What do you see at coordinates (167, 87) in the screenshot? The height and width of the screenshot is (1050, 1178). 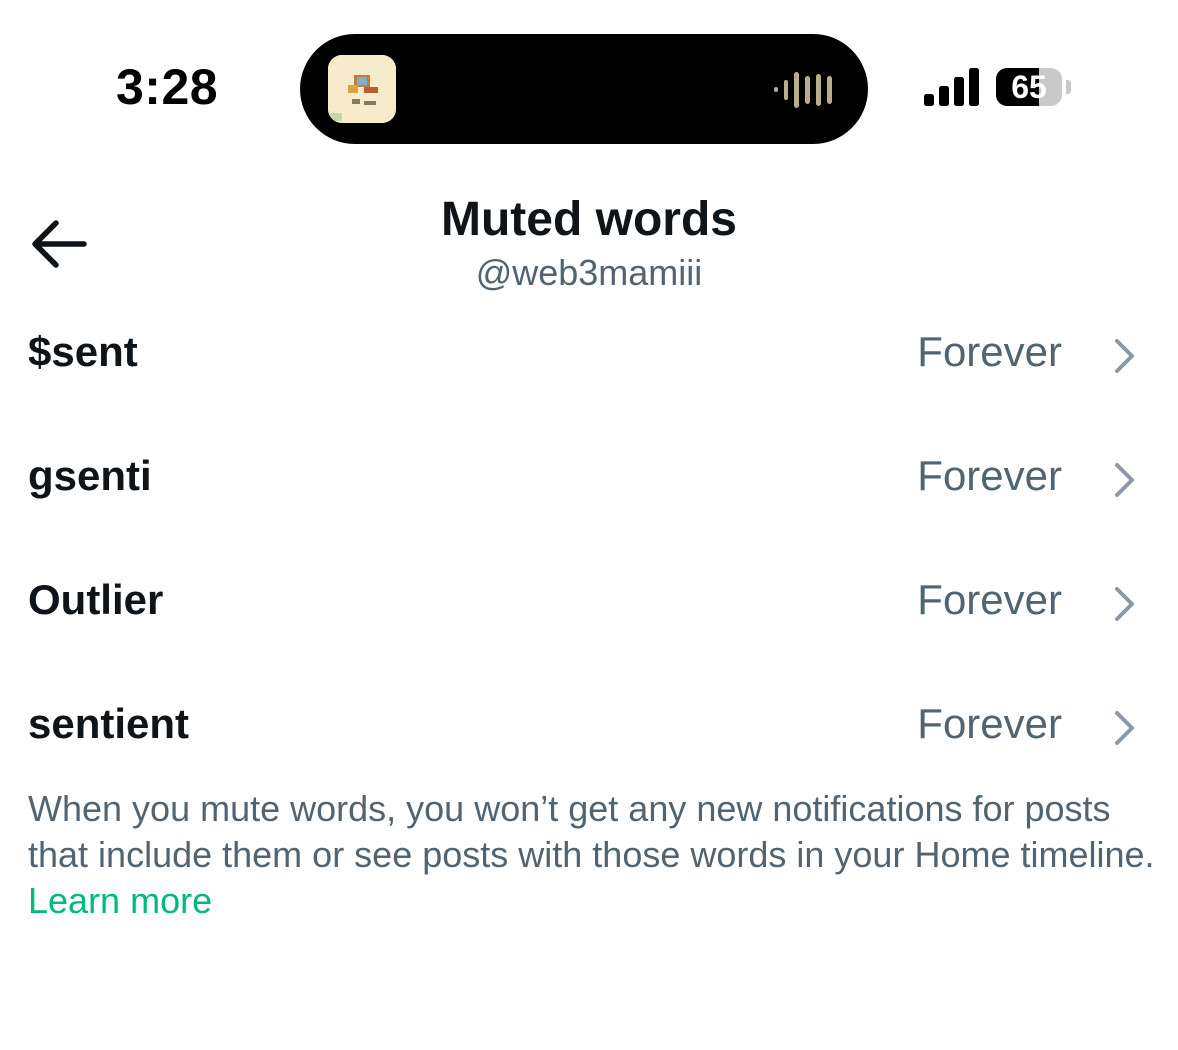 I see `status-time: 3:28` at bounding box center [167, 87].